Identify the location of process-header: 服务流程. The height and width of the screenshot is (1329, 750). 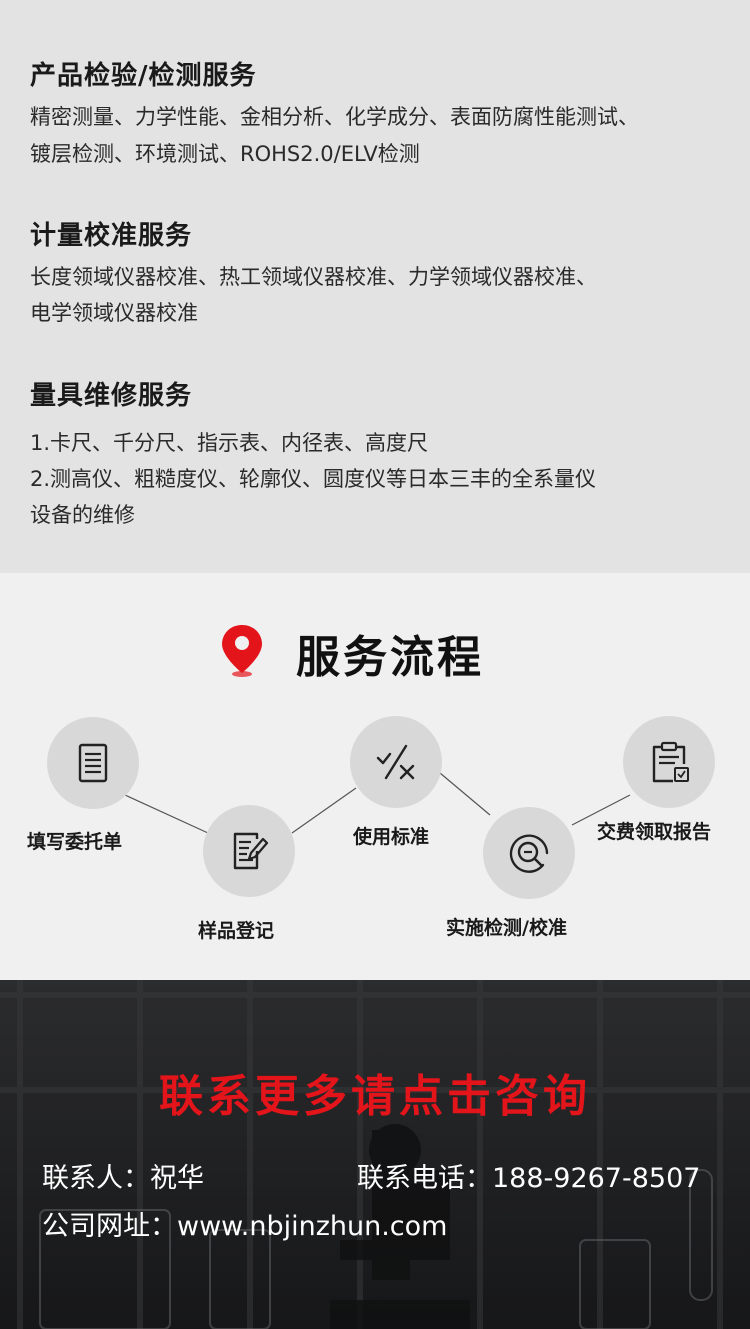
(375, 652).